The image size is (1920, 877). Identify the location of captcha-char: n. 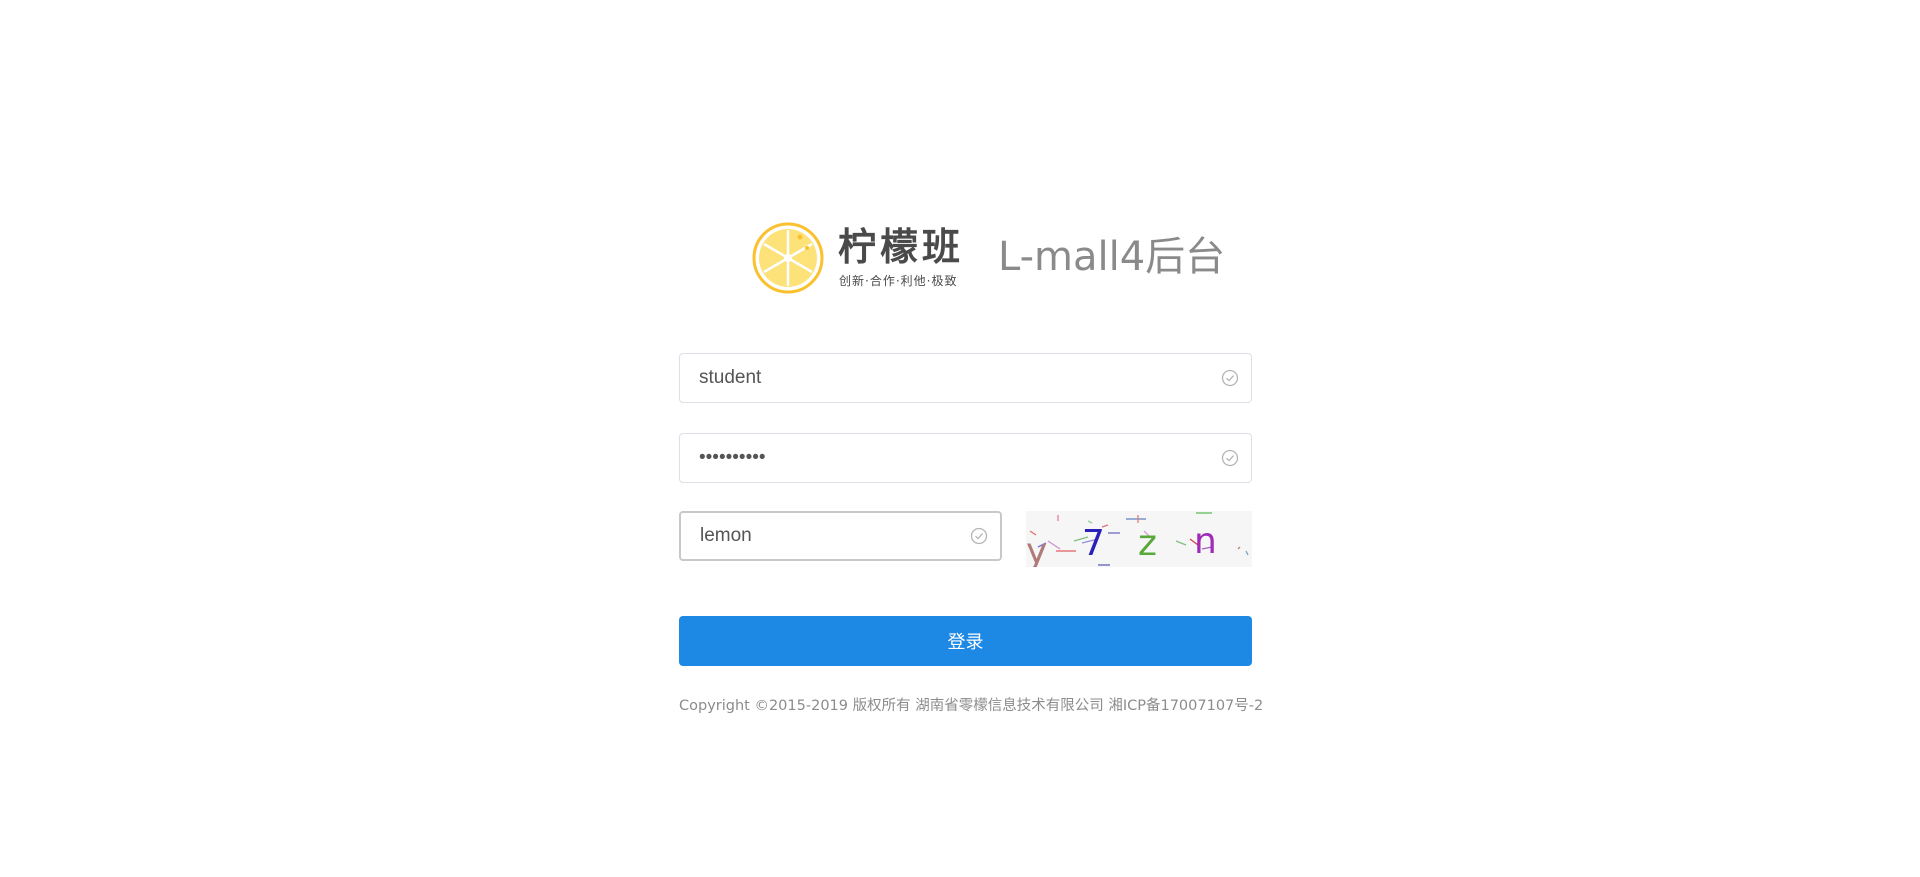
(1205, 541).